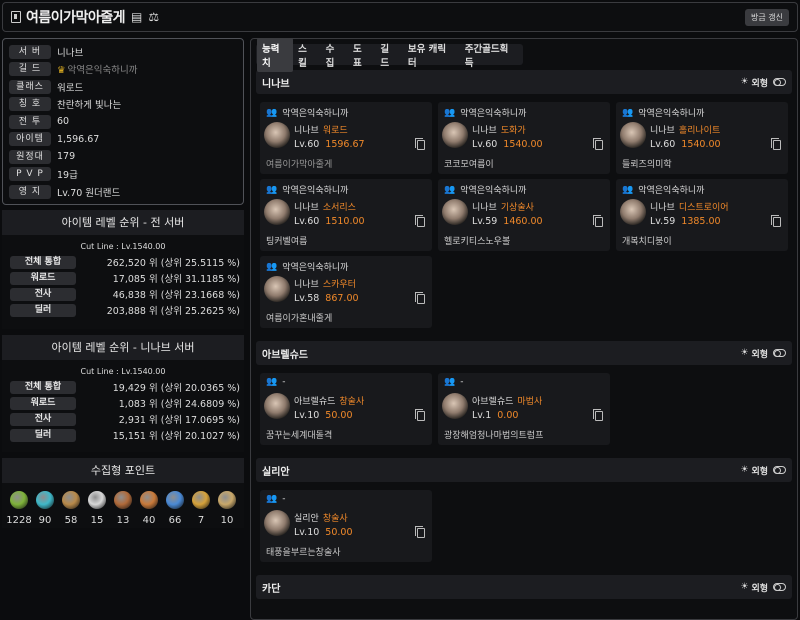 This screenshot has height=620, width=800. Describe the element at coordinates (388, 55) in the screenshot. I see `tab-4: 길드` at that location.